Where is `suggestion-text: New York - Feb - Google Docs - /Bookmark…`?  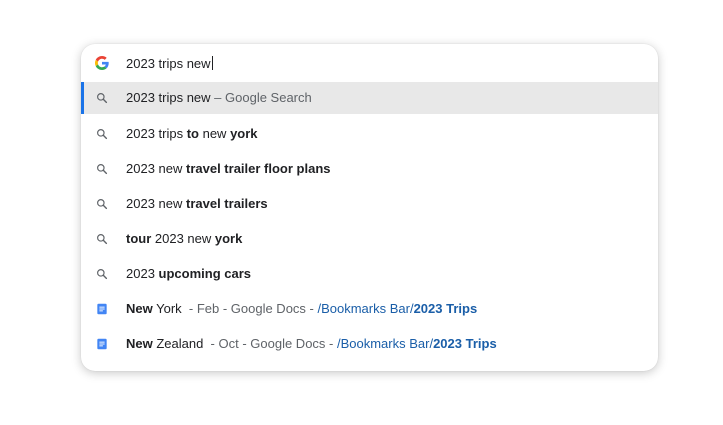
suggestion-text: New York - Feb - Google Docs - /Bookmark… is located at coordinates (301, 308).